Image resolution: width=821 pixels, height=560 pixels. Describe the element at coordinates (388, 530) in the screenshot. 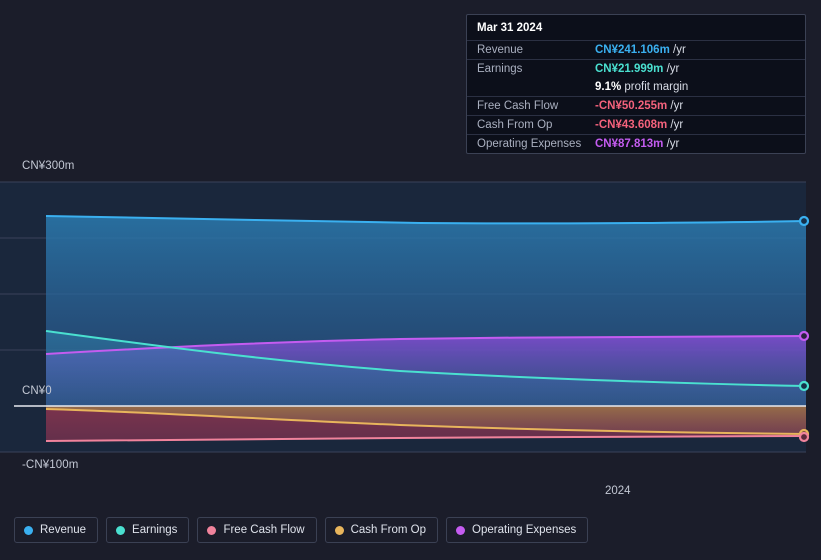

I see `legend-label-cash-from-op: Cash From Op` at that location.